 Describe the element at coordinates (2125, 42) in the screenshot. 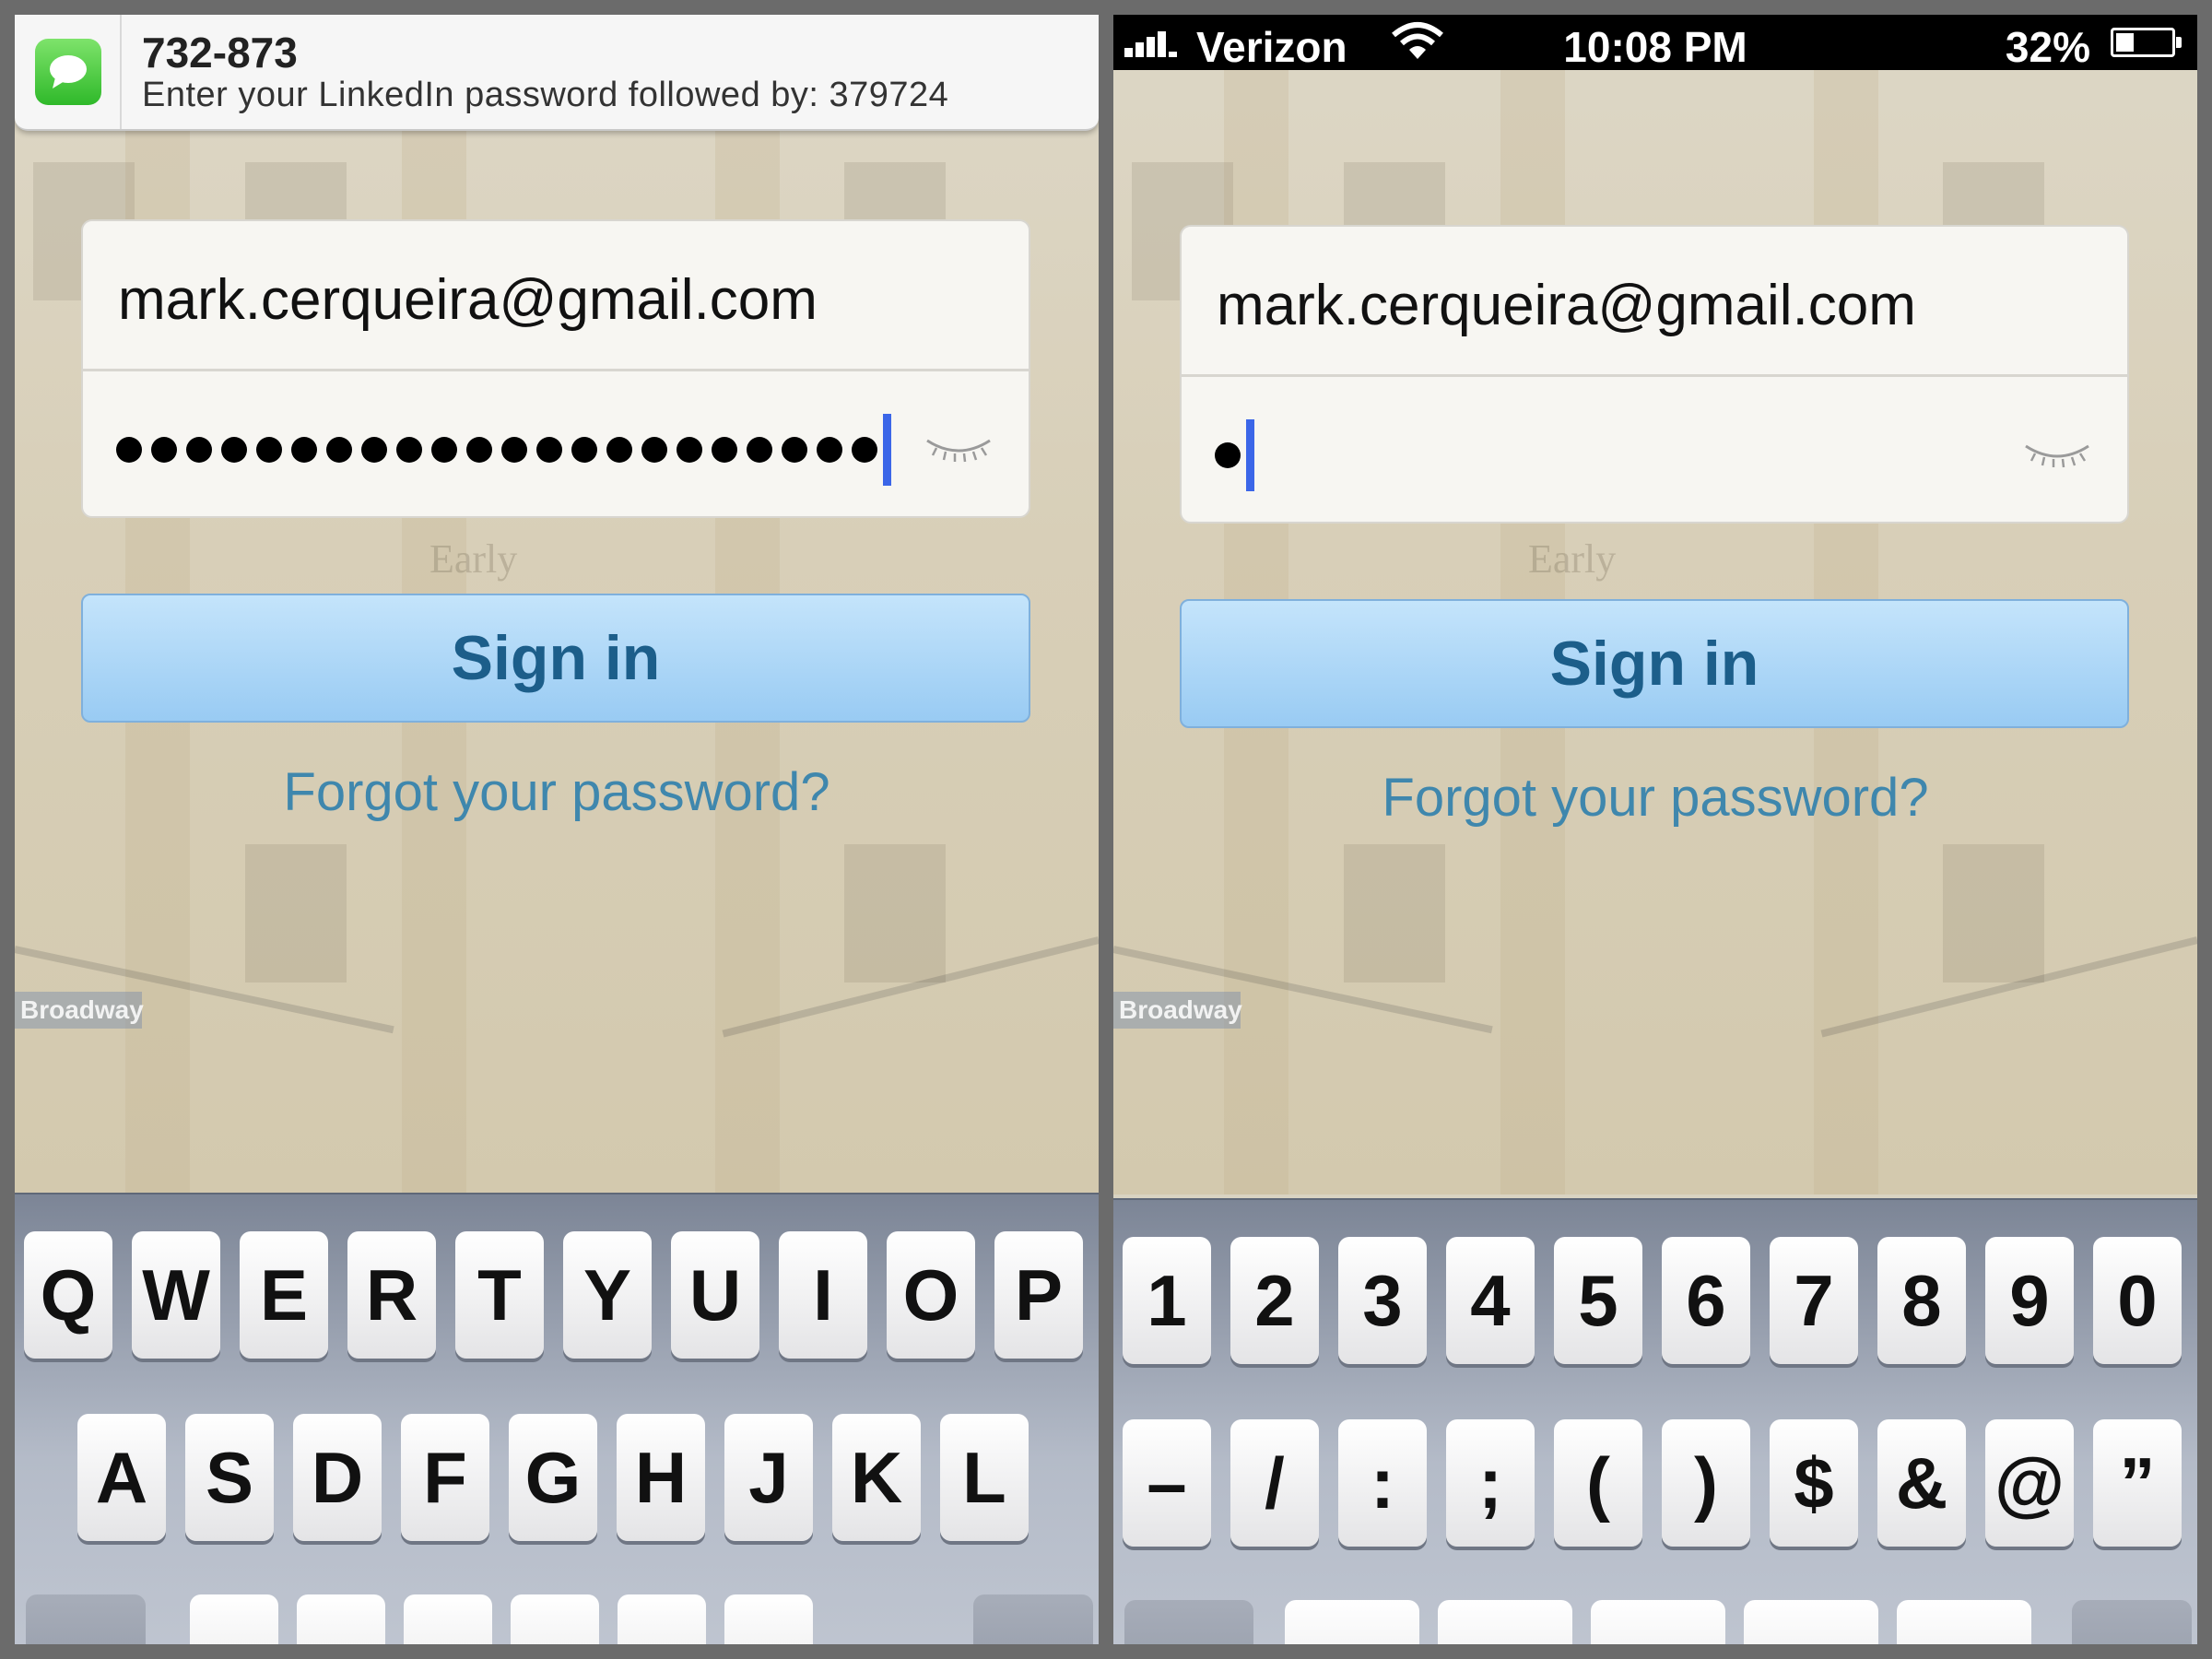

I see `battery-level-fill` at that location.